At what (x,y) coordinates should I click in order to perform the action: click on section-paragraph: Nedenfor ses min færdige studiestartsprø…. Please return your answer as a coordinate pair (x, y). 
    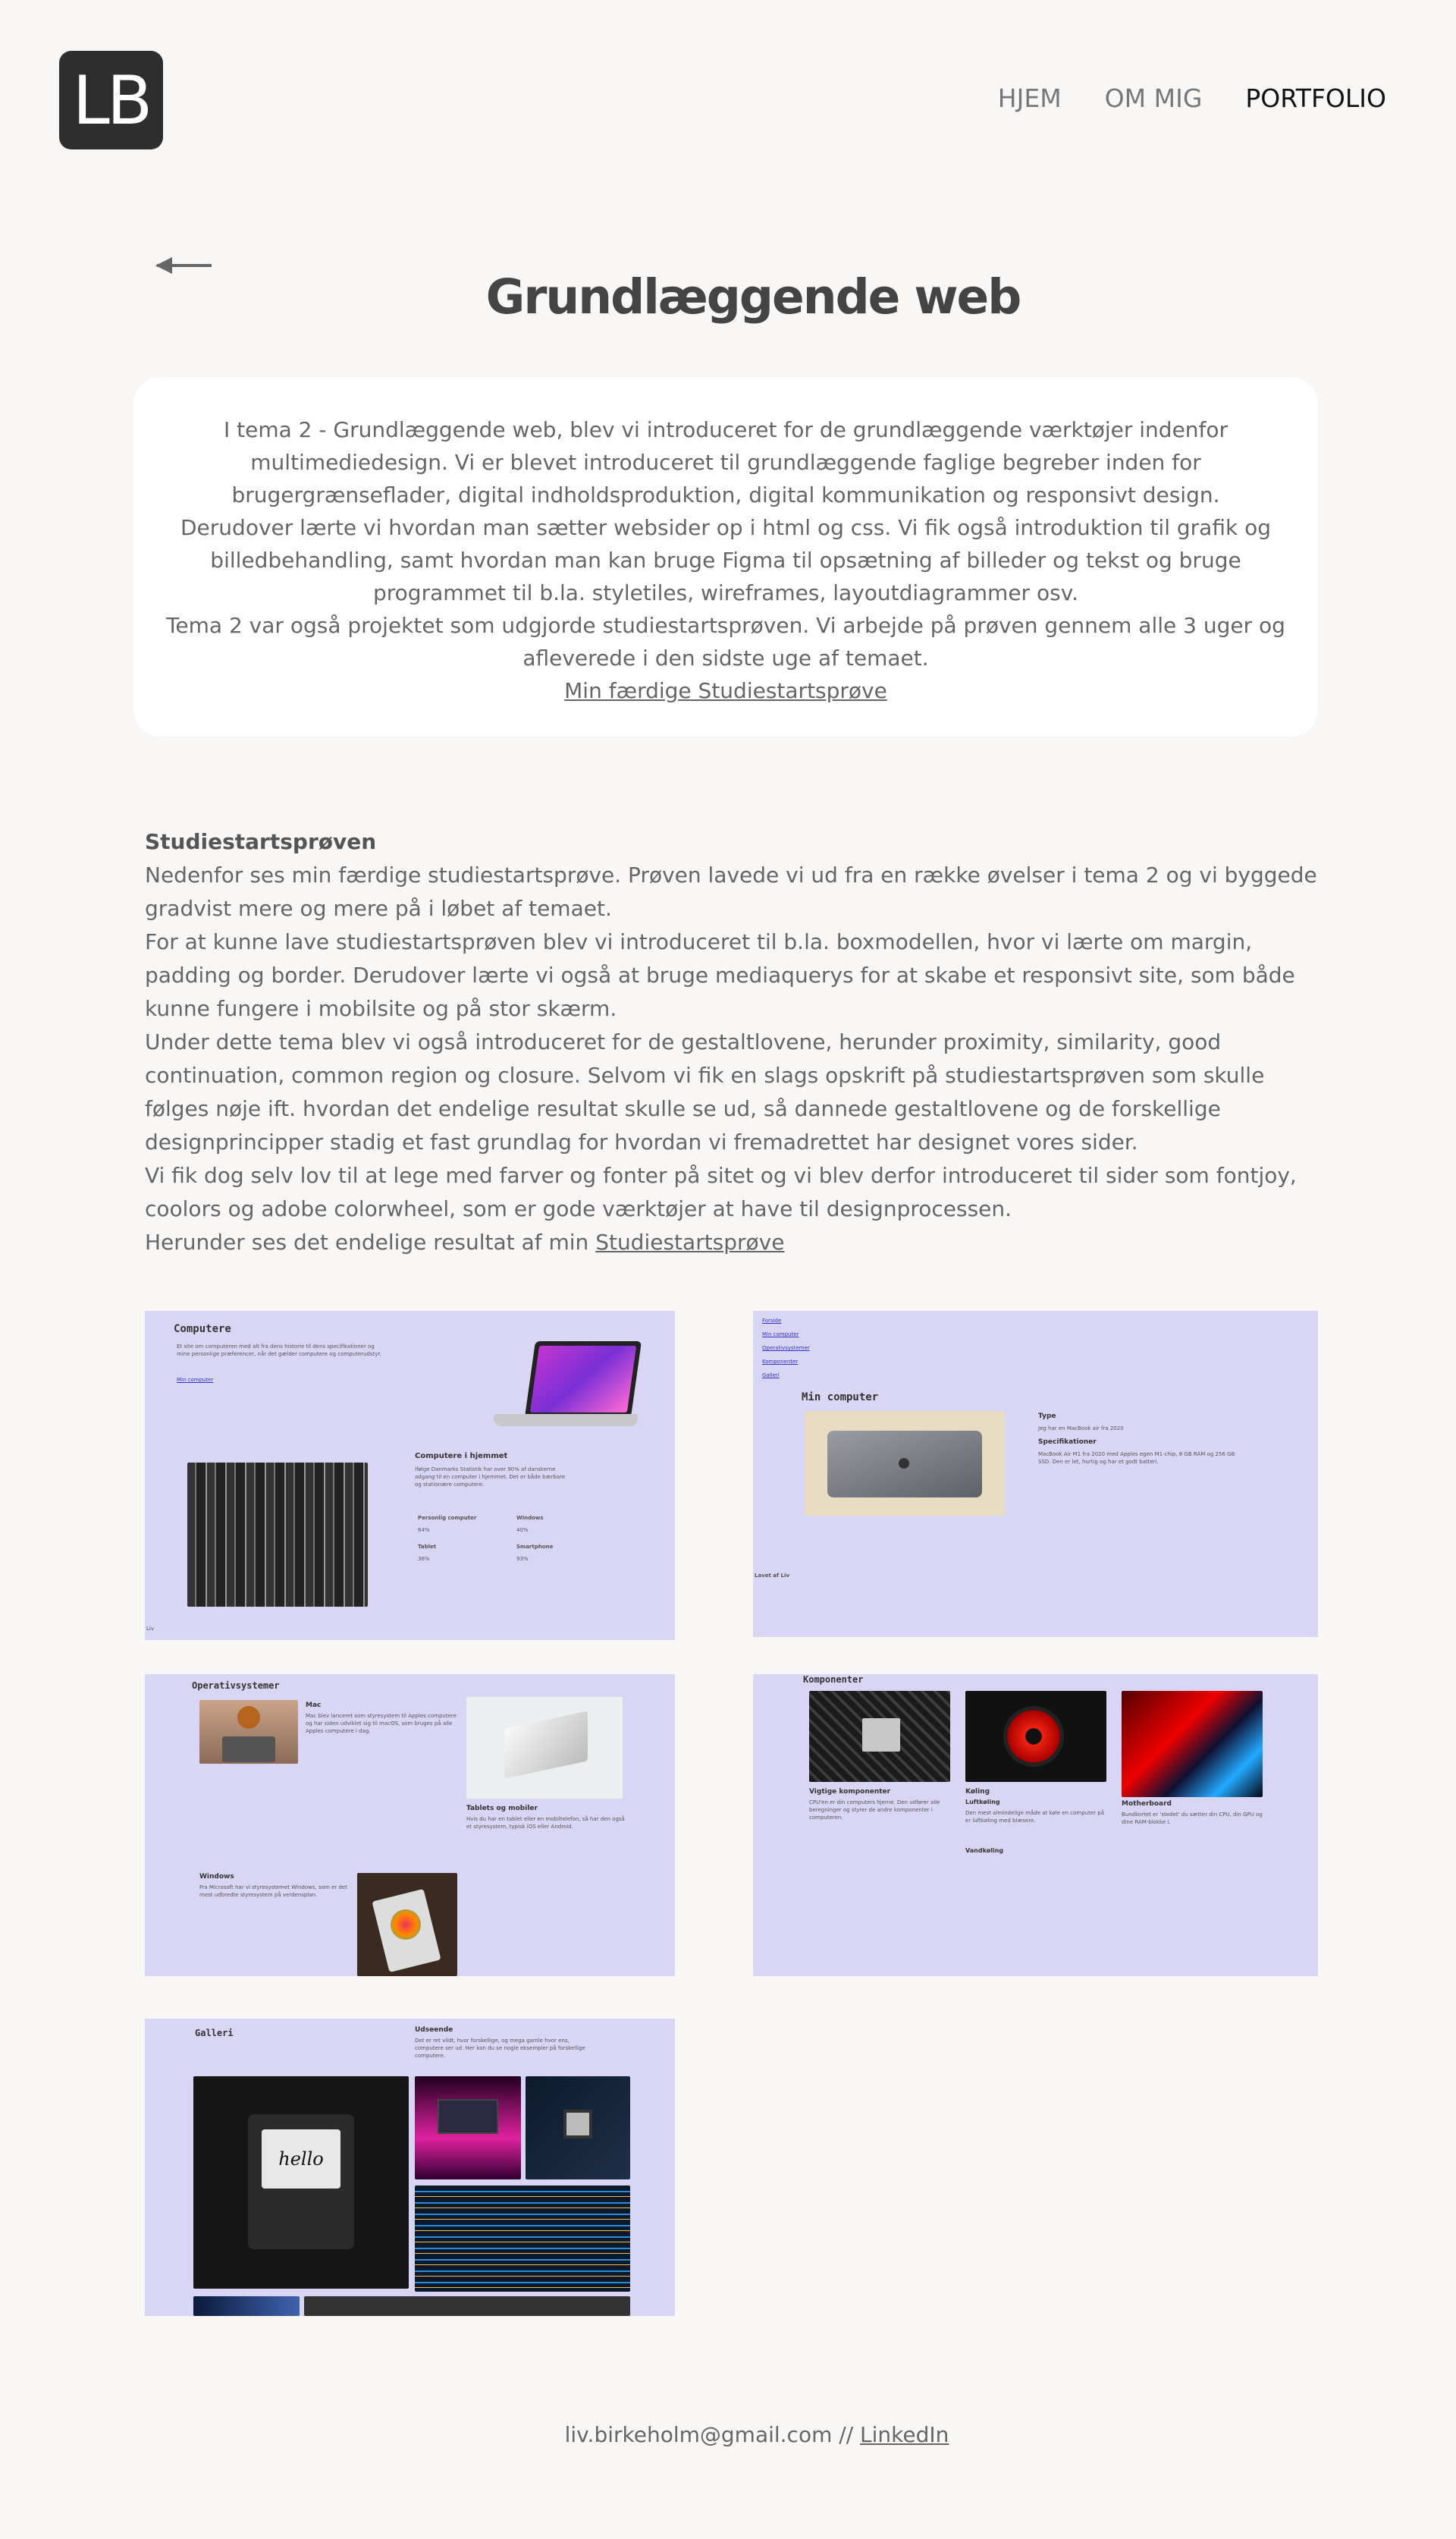
    Looking at the image, I should click on (731, 892).